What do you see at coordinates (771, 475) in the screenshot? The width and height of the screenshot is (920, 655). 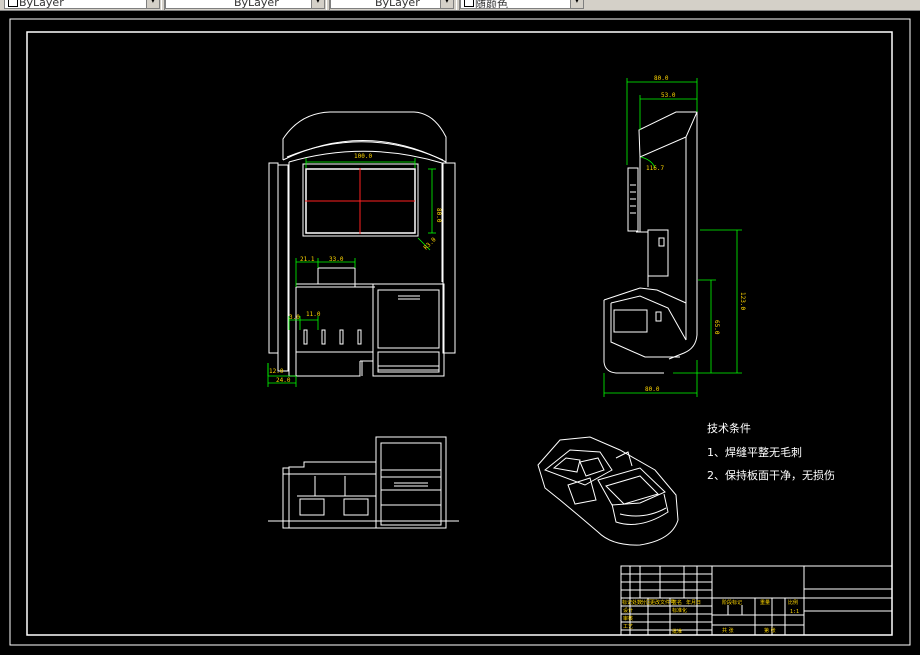 I see `notes-item-2: 2、保持板面干净，无损伤` at bounding box center [771, 475].